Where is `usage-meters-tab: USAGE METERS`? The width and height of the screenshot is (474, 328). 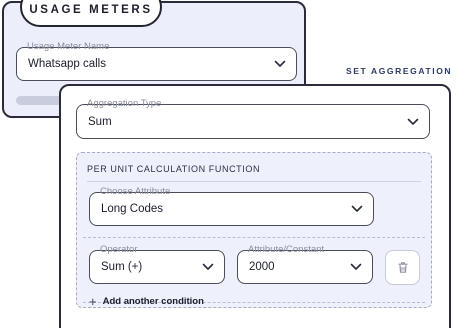
usage-meters-tab: USAGE METERS is located at coordinates (91, 13).